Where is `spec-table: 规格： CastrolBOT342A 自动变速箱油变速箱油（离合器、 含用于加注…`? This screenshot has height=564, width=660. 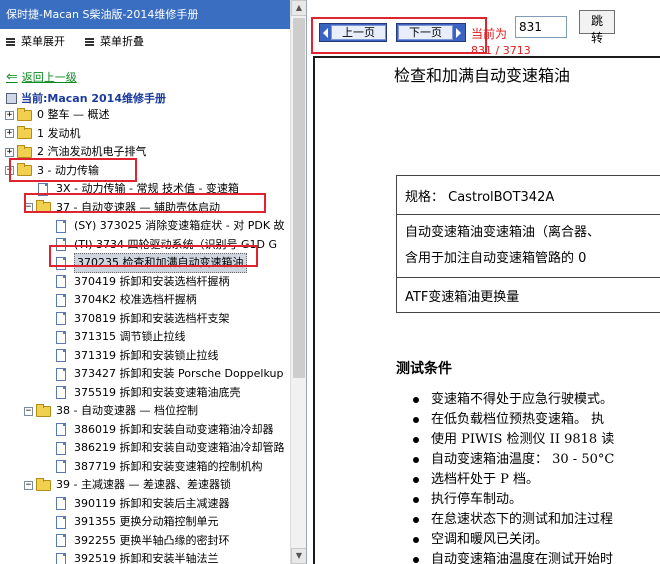 spec-table: 规格： CastrolBOT342A 自动变速箱油变速箱油（离合器、 含用于加注… is located at coordinates (528, 244).